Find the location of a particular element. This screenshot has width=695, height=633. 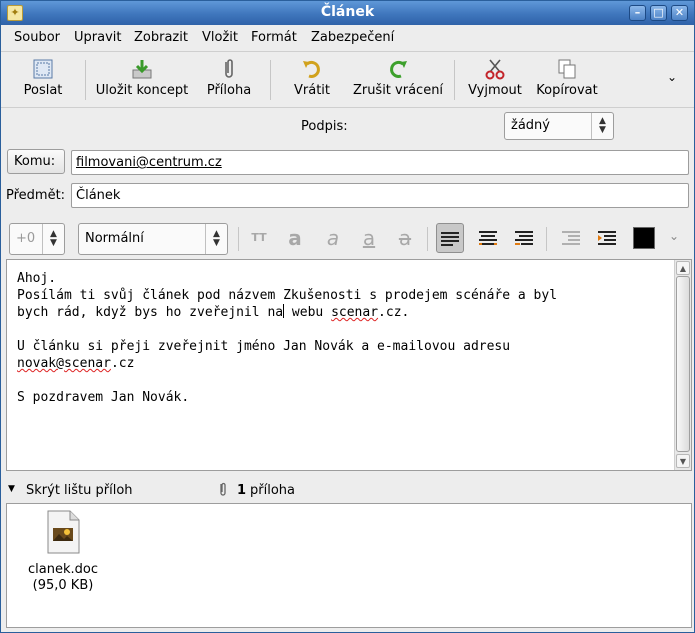

scroll-up-arrow-icon: ▲ is located at coordinates (683, 268).